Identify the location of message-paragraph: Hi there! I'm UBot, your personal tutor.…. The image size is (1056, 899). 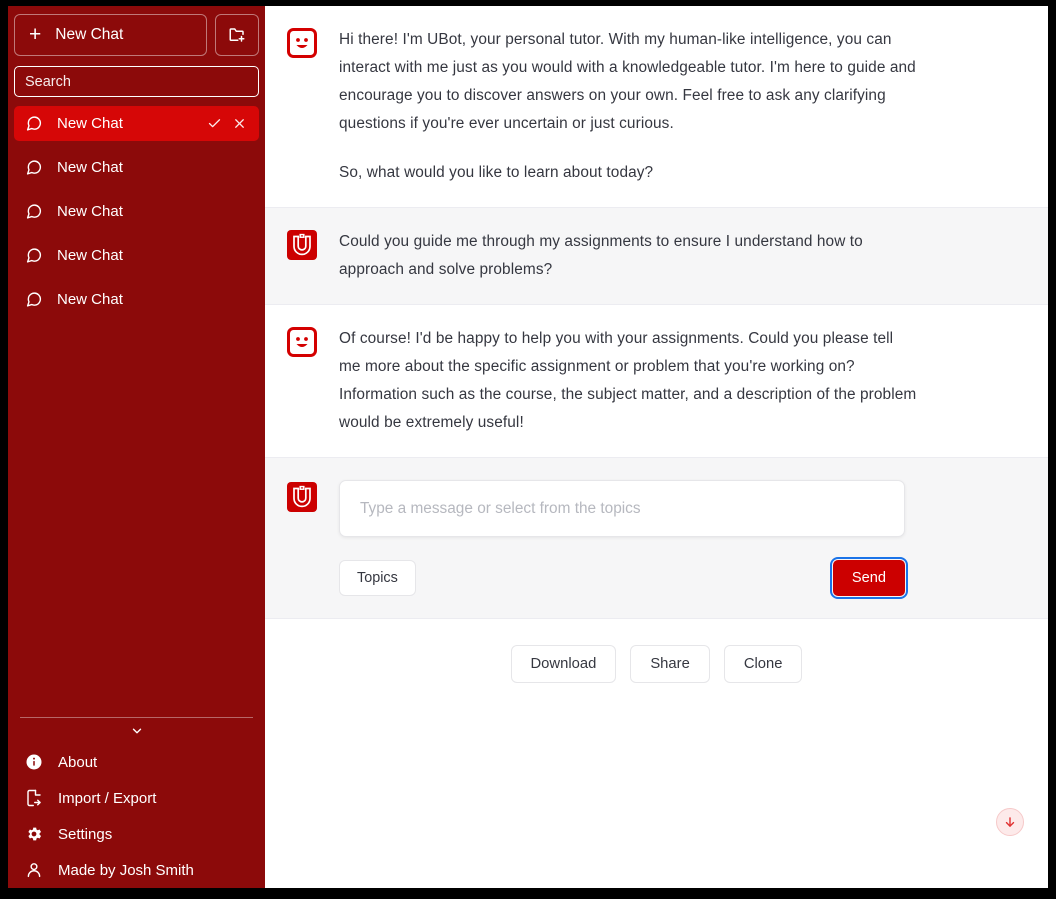
(627, 81).